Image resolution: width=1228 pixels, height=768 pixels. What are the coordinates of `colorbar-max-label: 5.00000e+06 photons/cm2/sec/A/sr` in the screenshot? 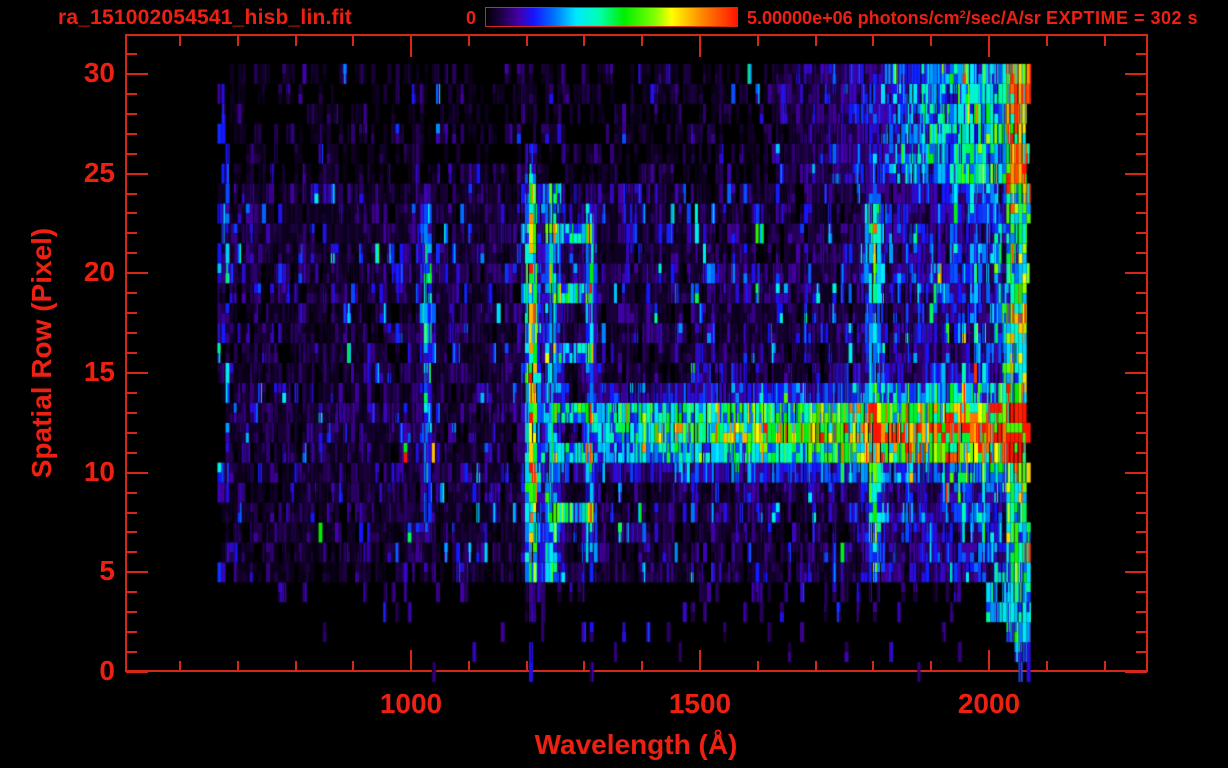 It's located at (894, 18).